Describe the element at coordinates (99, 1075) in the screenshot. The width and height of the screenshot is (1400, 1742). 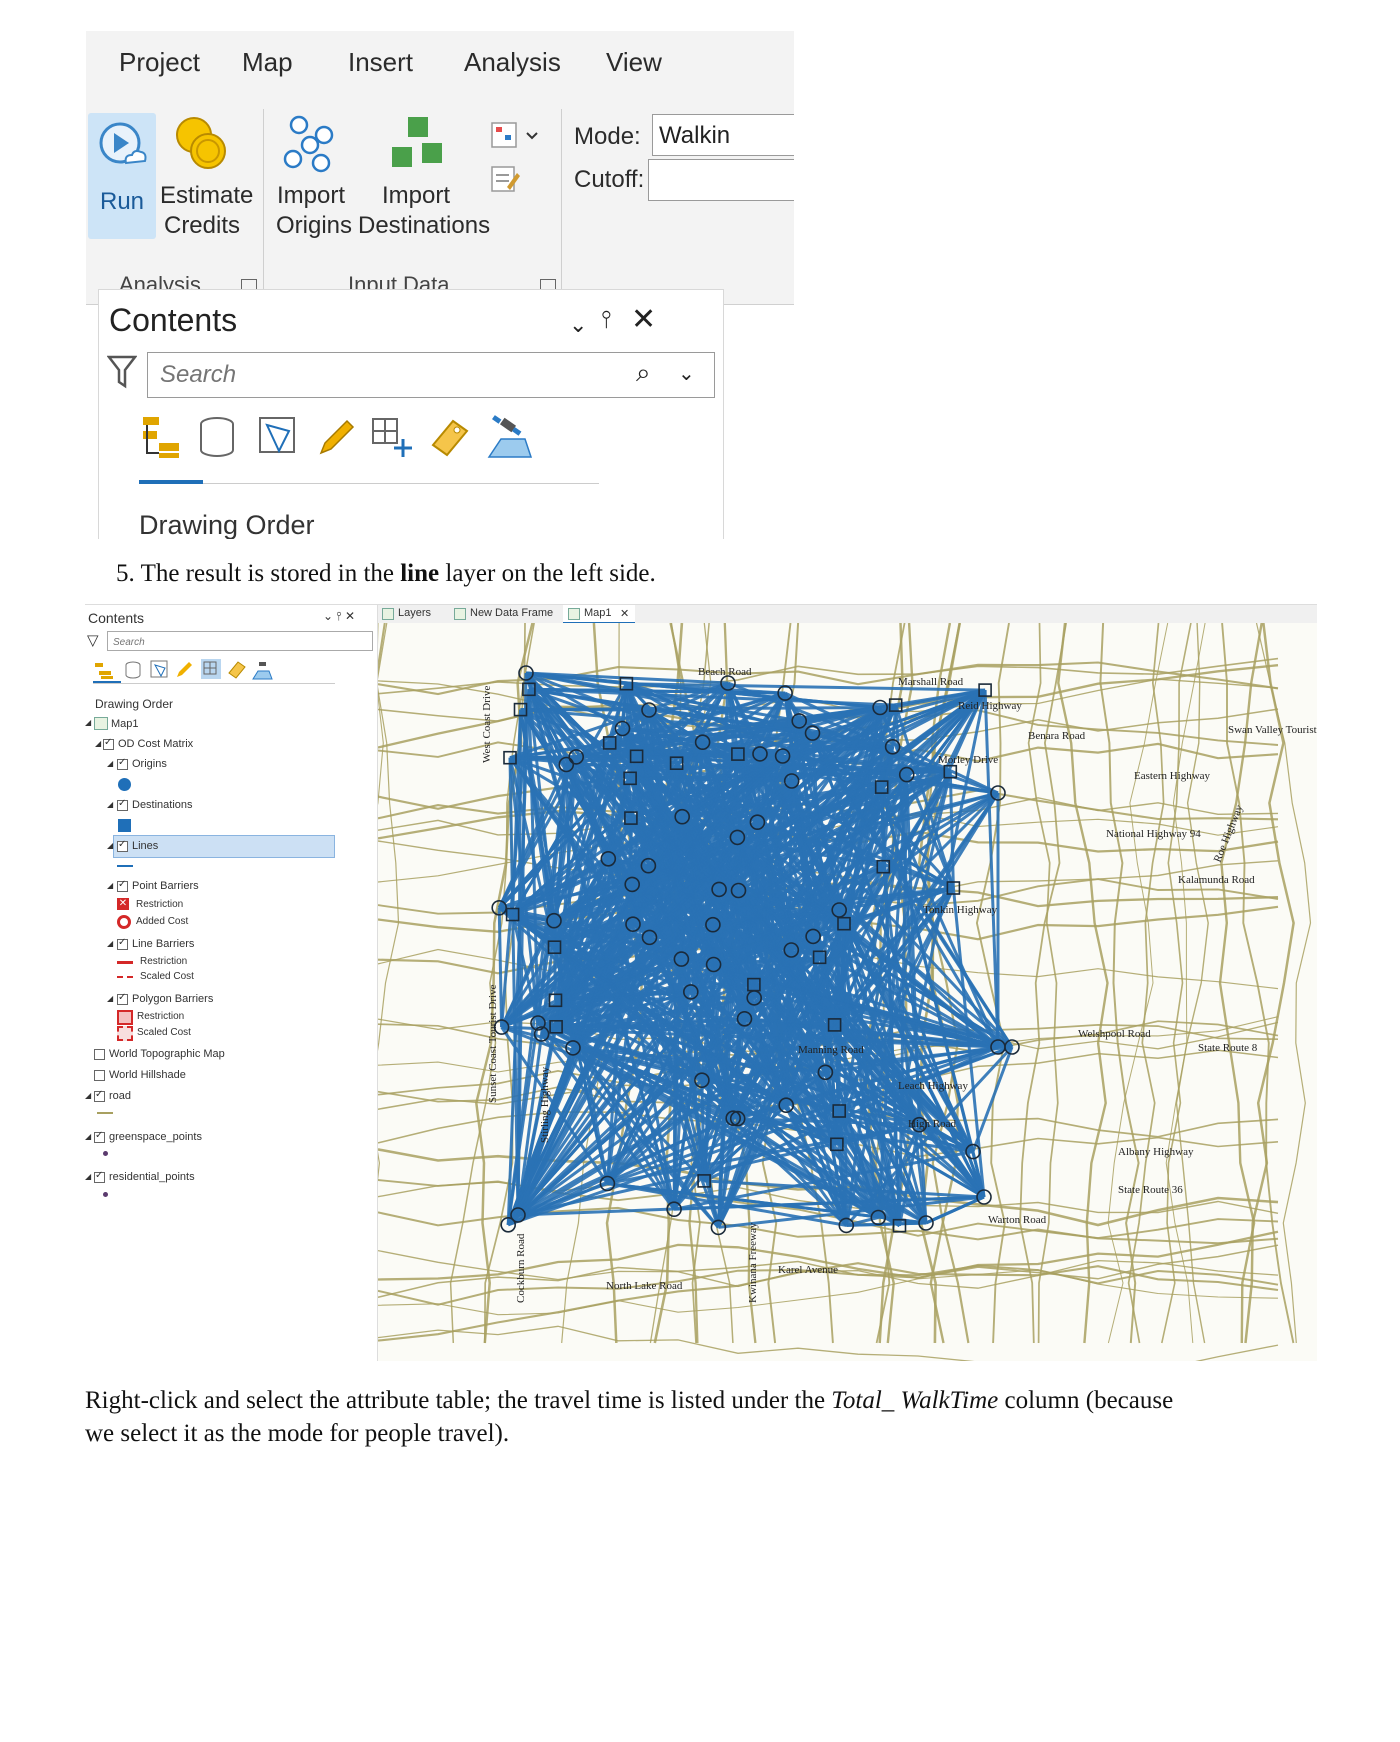
I see `hillshade-checkbox` at that location.